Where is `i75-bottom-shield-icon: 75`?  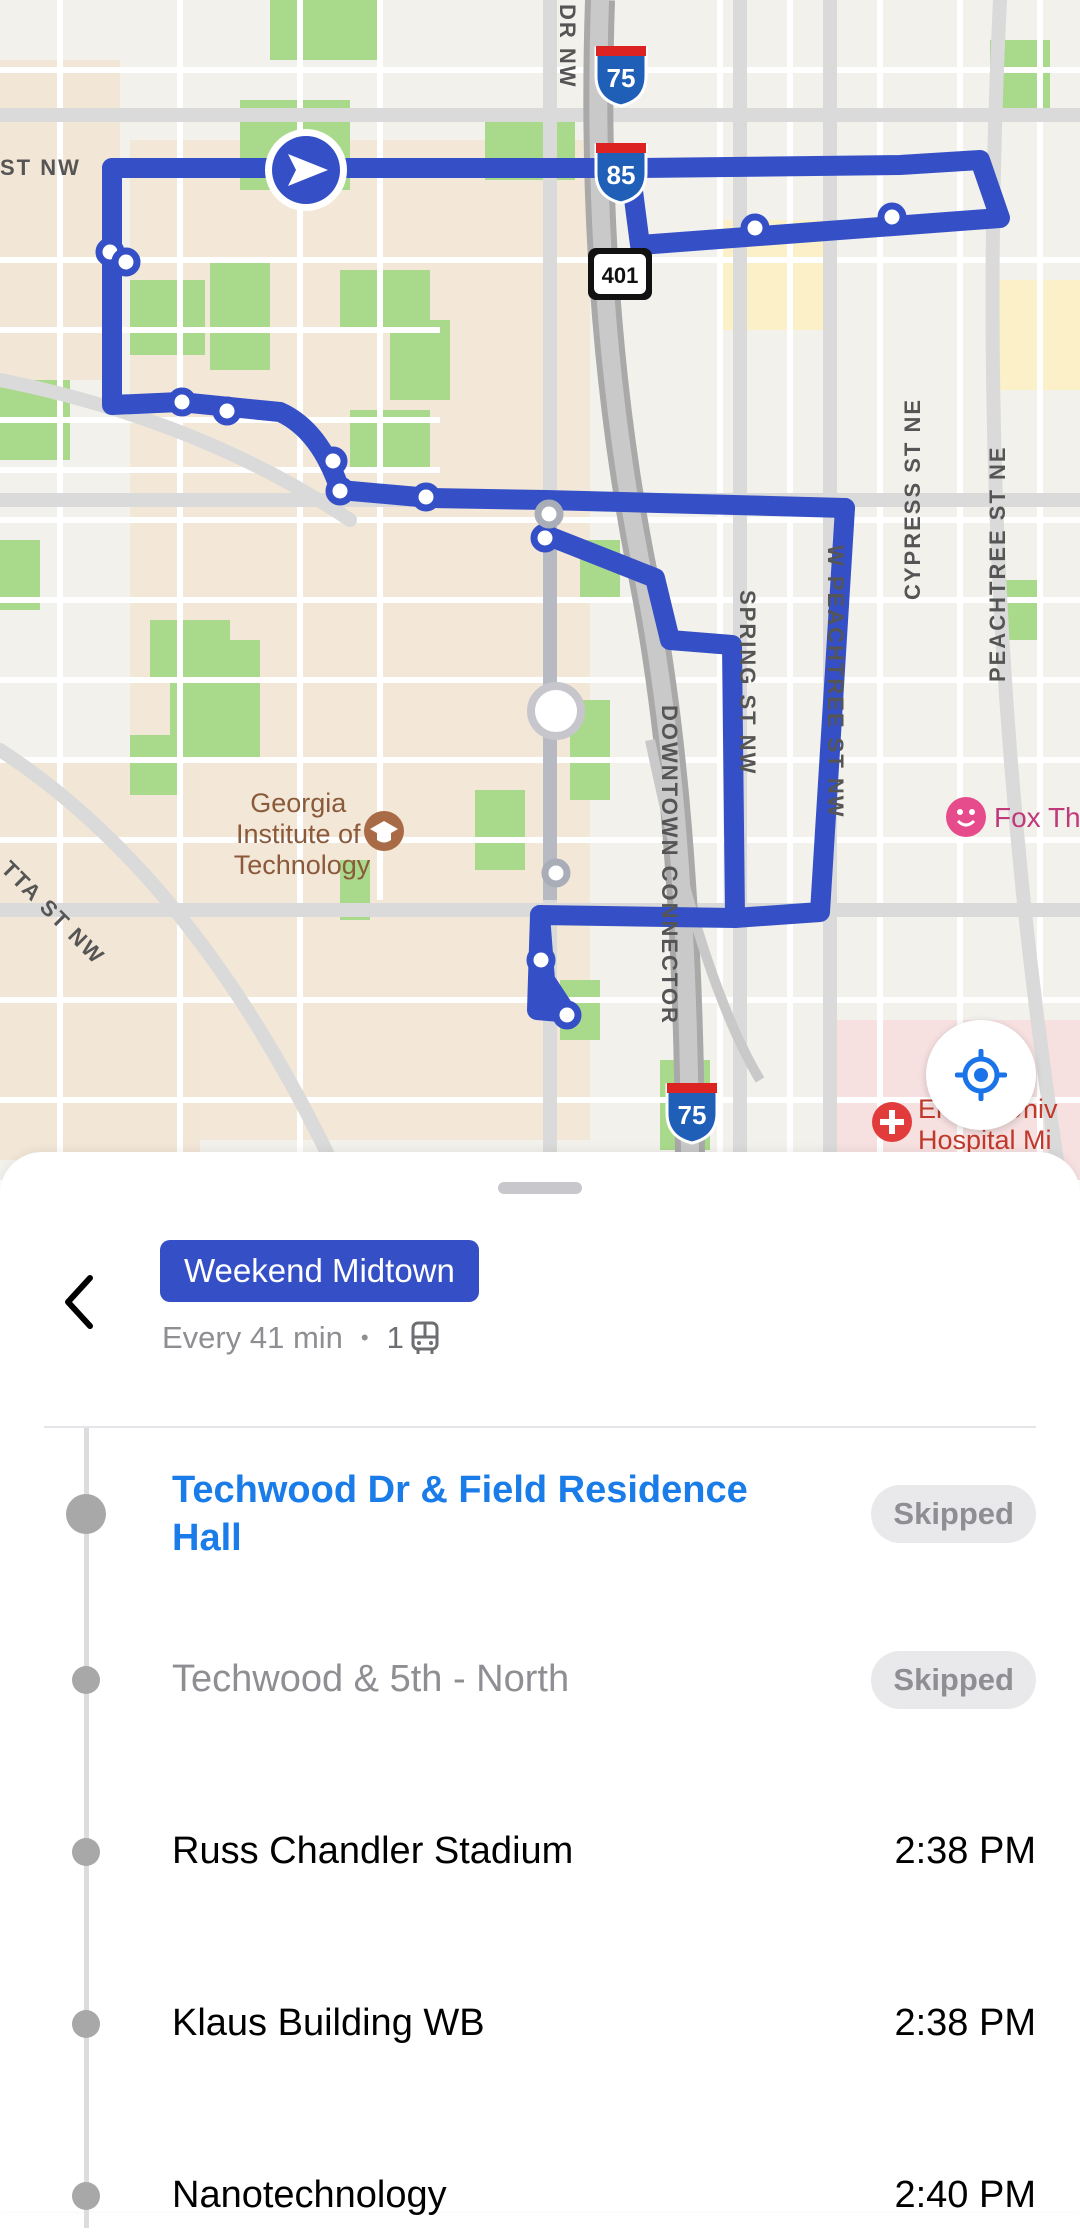 i75-bottom-shield-icon: 75 is located at coordinates (692, 1114).